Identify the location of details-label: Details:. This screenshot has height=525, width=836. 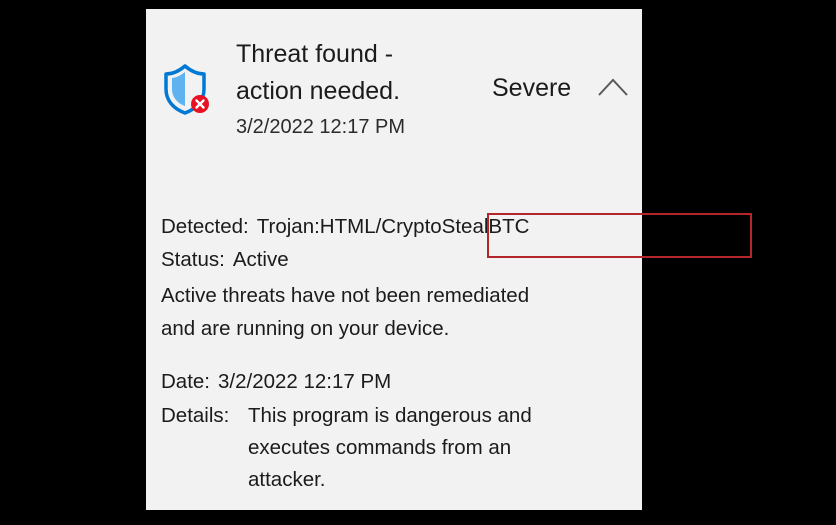
(195, 415).